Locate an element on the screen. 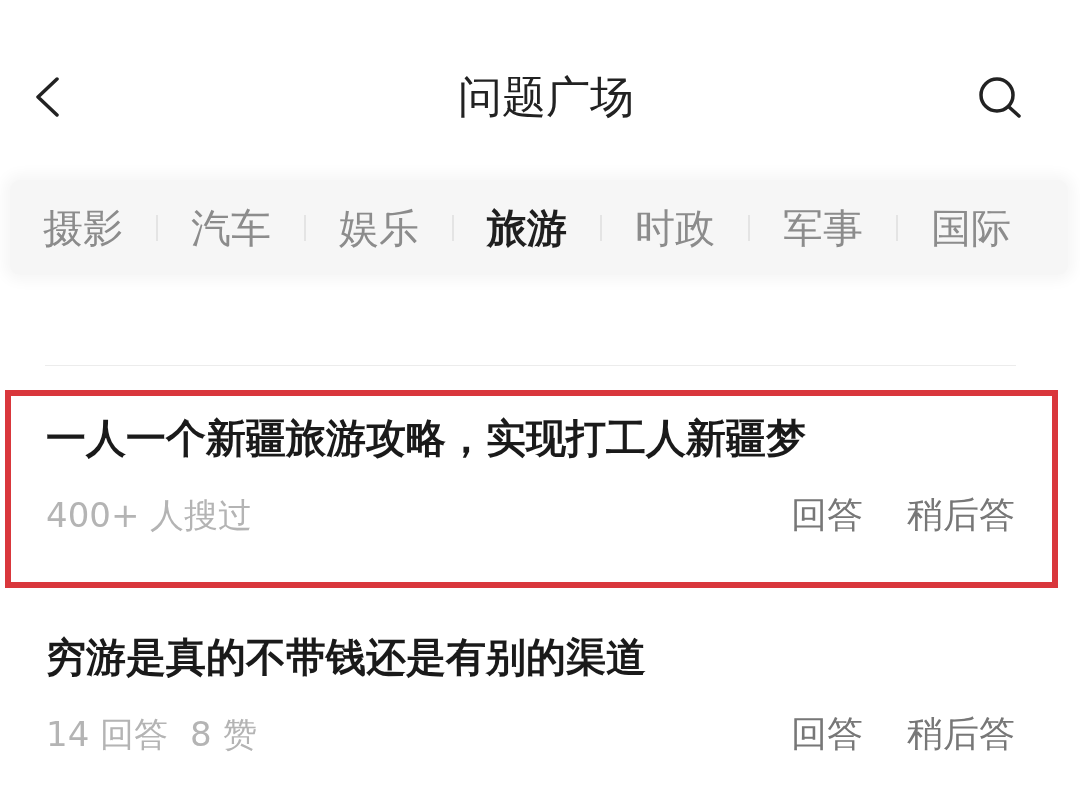 This screenshot has width=1080, height=796. category-tab: 娱乐 is located at coordinates (379, 227).